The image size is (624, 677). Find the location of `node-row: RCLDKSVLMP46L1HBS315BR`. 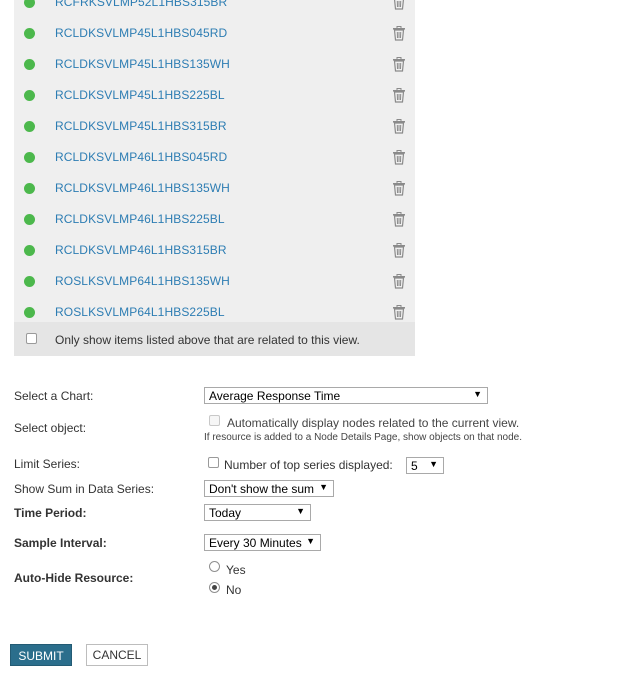

node-row: RCLDKSVLMP46L1HBS315BR is located at coordinates (214, 250).